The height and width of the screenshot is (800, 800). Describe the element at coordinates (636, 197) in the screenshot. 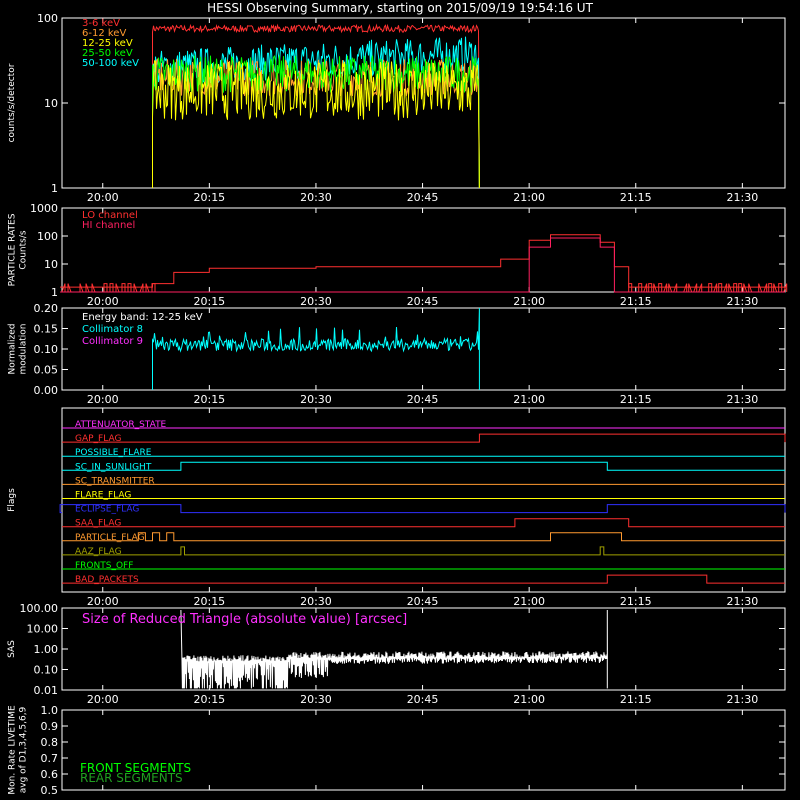

I see `counts-xtick-label: 21:15` at that location.